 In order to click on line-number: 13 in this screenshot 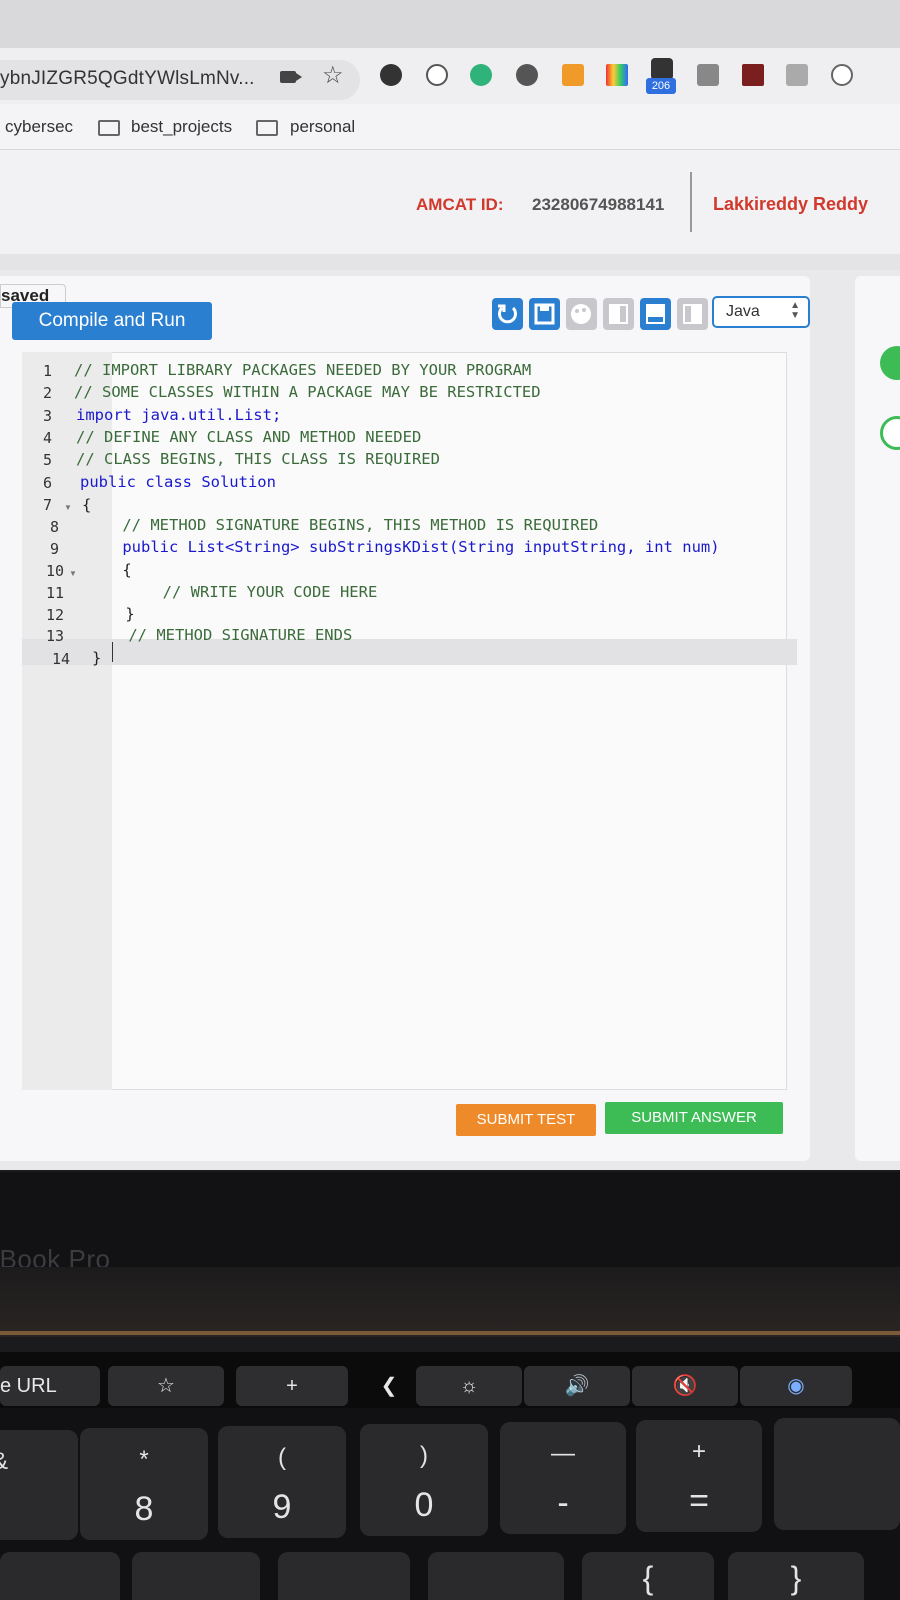, I will do `click(54, 636)`.